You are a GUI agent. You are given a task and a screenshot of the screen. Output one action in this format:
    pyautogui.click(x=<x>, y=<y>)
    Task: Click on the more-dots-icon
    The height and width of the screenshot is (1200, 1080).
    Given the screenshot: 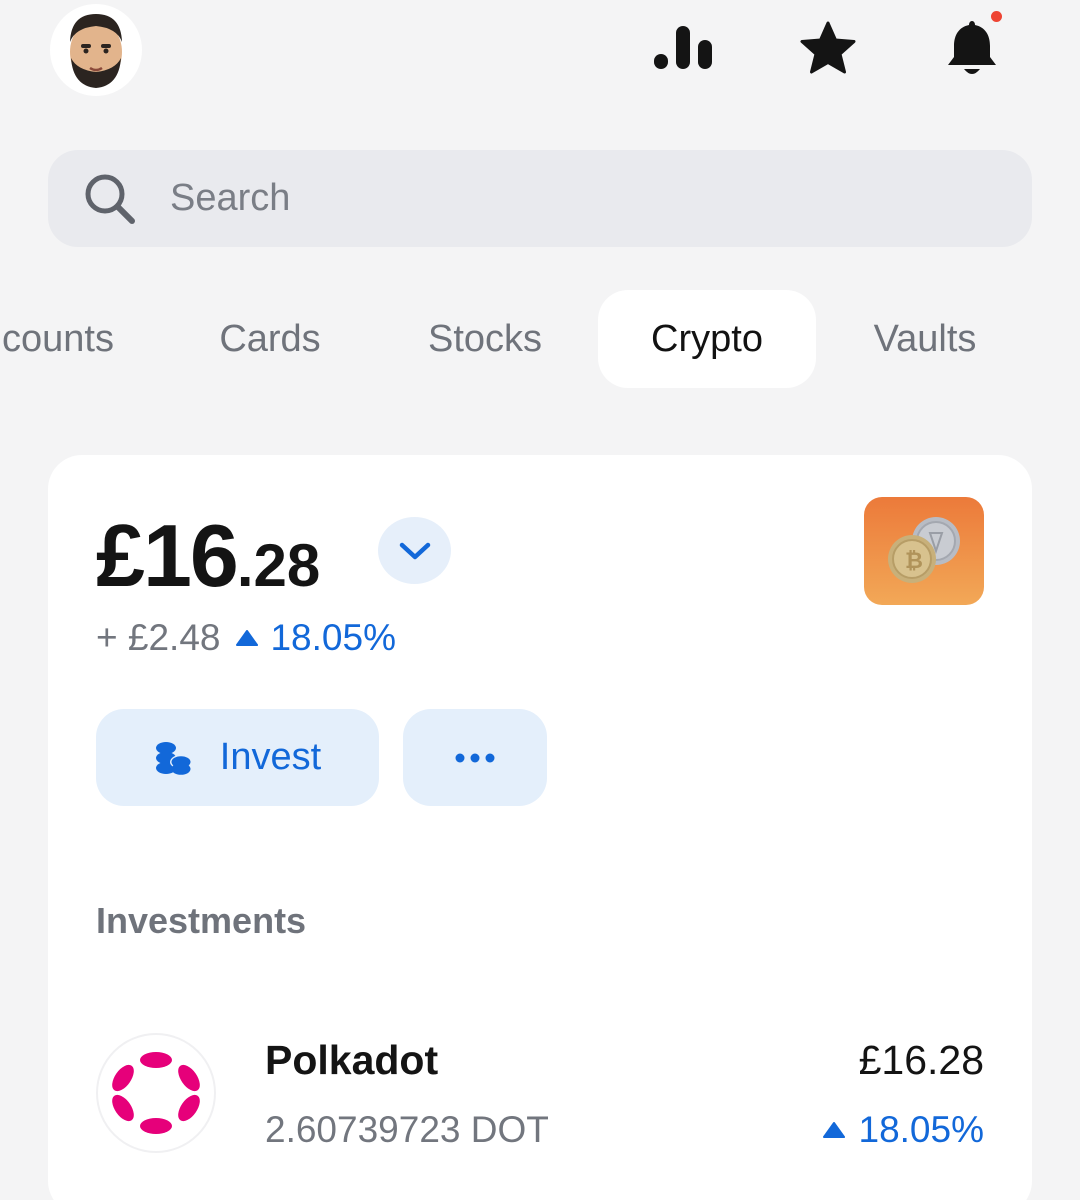 What is the action you would take?
    pyautogui.click(x=475, y=757)
    